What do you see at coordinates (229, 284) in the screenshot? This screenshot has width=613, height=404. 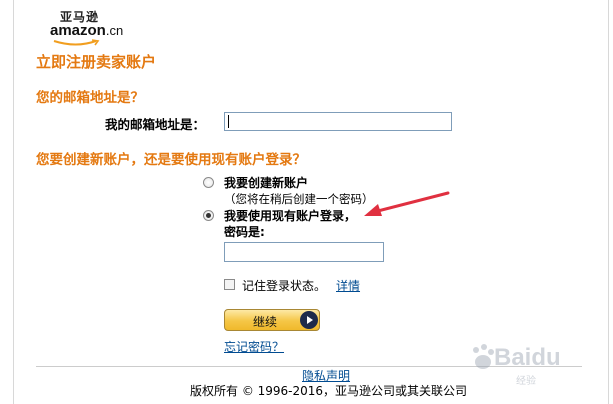 I see `remember-checkbox` at bounding box center [229, 284].